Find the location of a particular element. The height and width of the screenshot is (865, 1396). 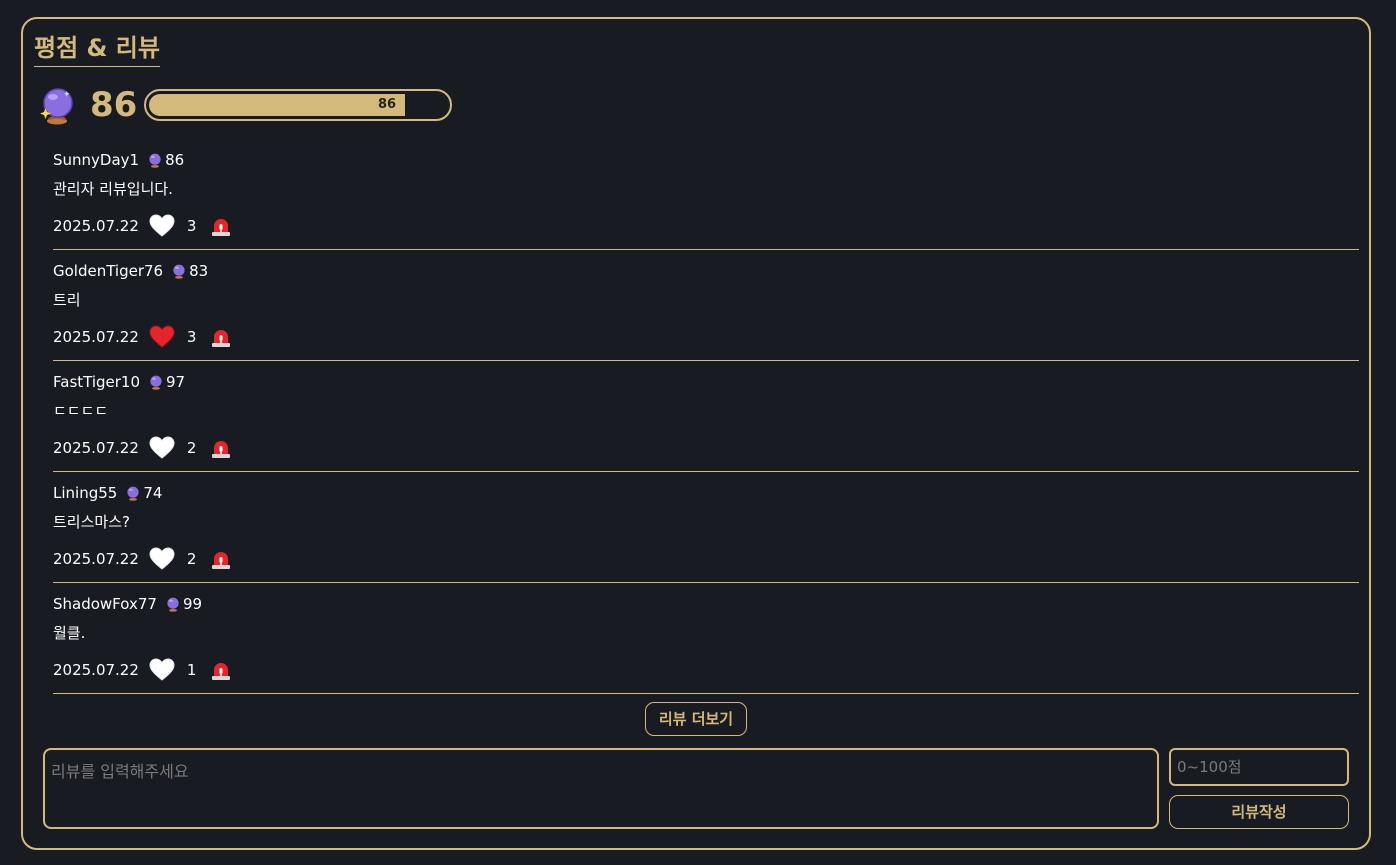

review-score: 74 is located at coordinates (153, 493).